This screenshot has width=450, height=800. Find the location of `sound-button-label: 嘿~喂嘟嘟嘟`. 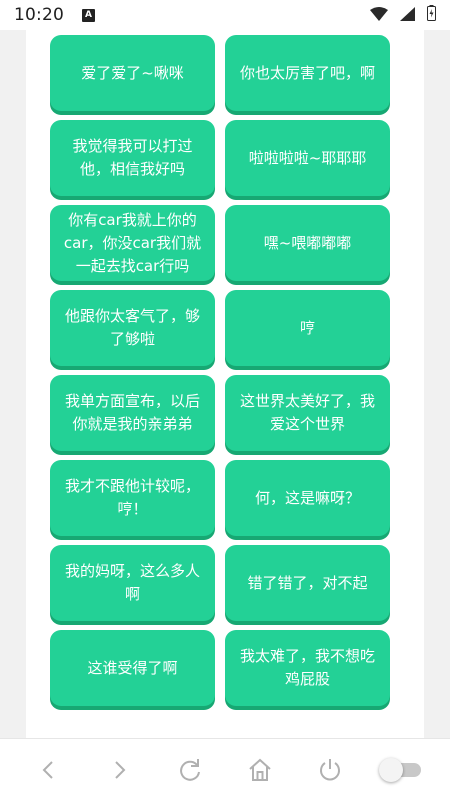

sound-button-label: 嘿~喂嘟嘟嘟 is located at coordinates (307, 242).